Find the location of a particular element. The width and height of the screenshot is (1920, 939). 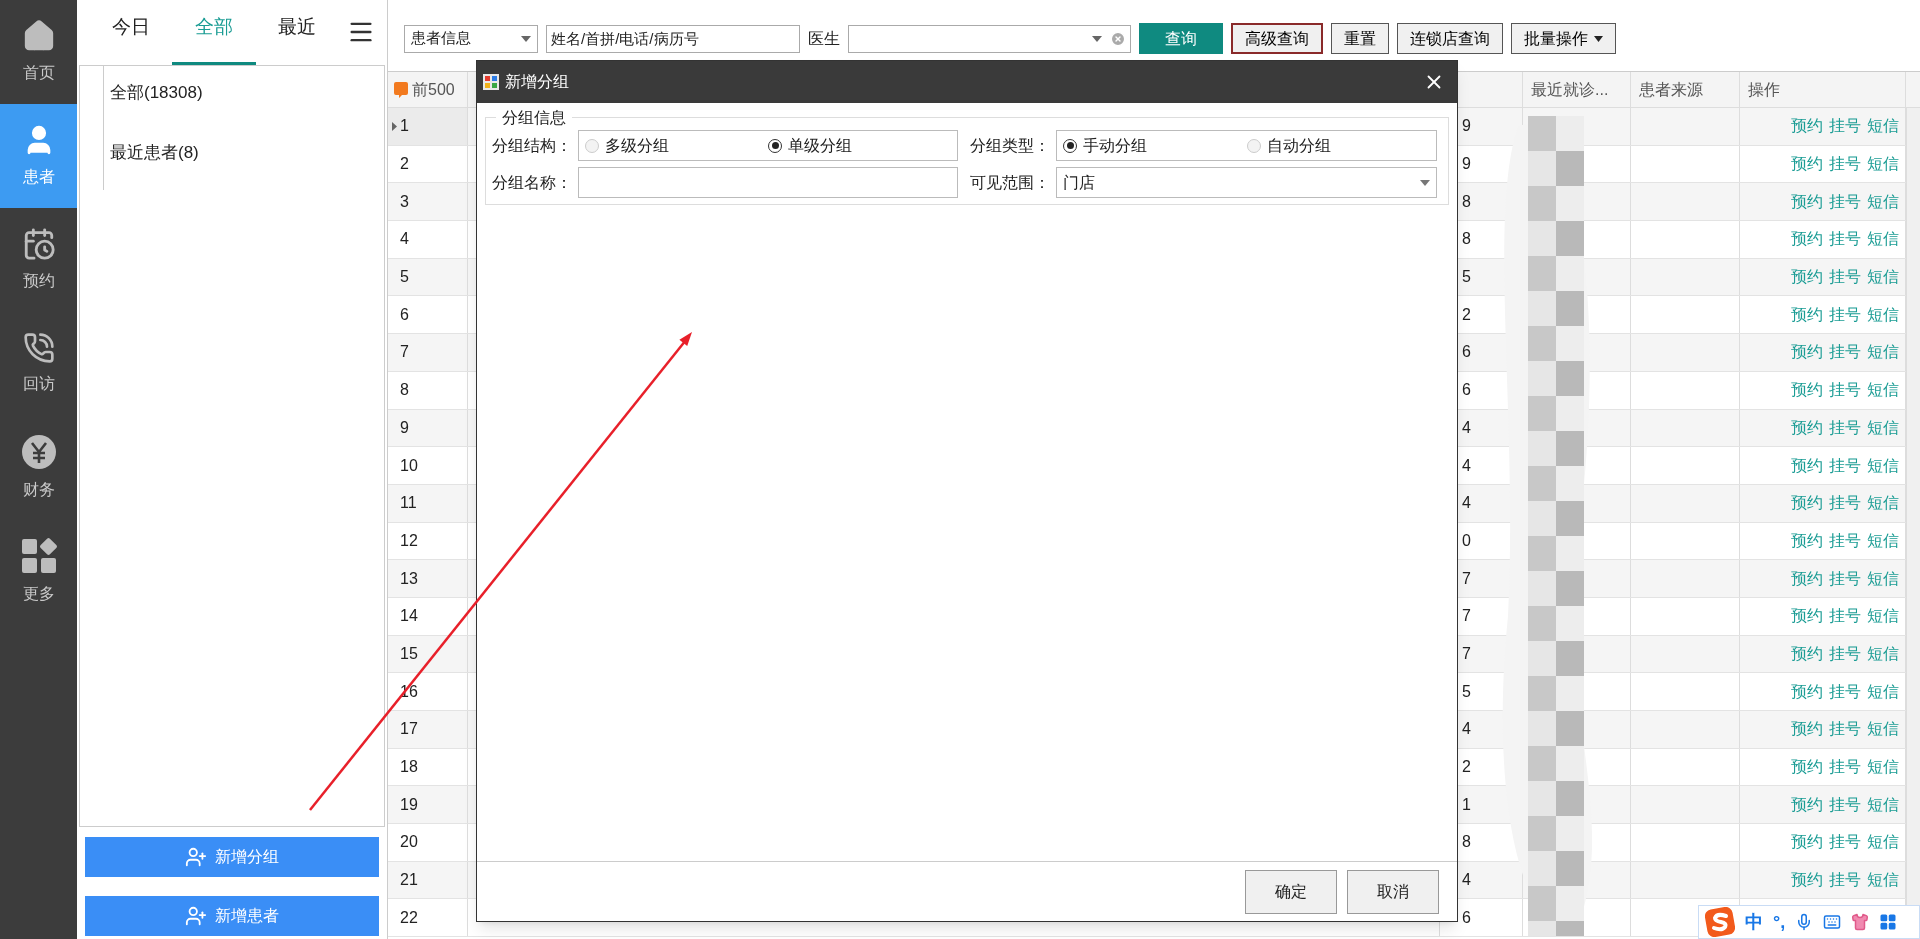

row-header-cell: 15 is located at coordinates (428, 654).